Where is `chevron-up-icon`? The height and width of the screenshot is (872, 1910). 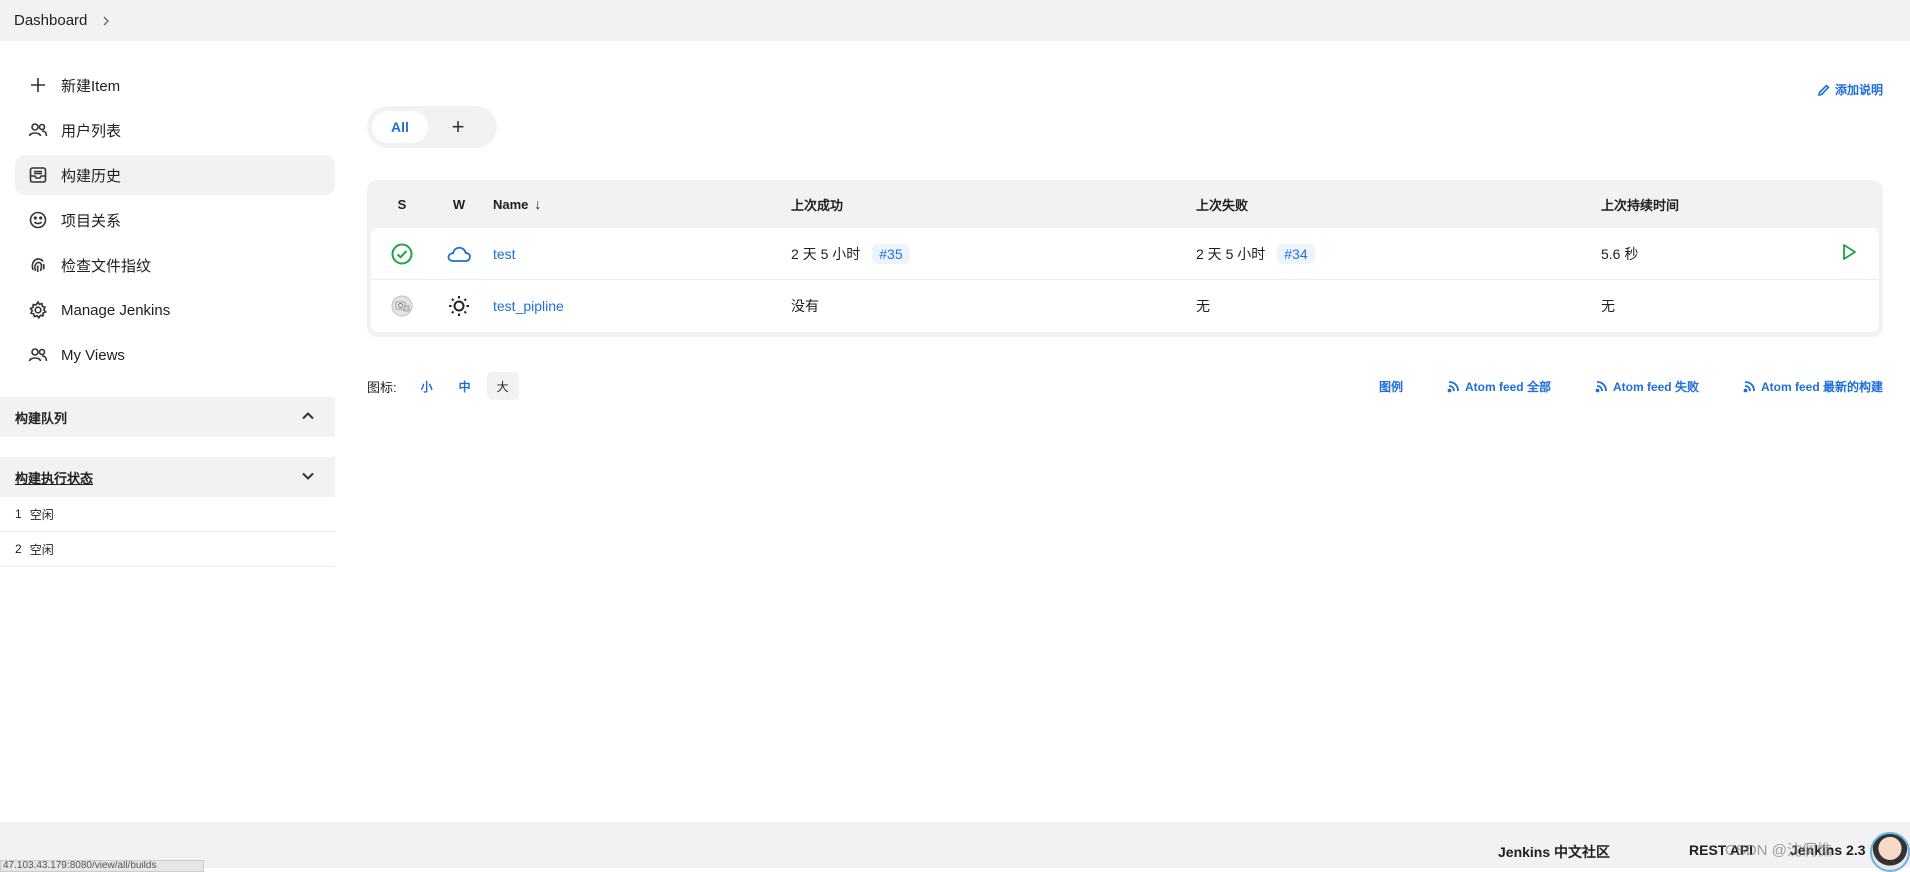 chevron-up-icon is located at coordinates (308, 417).